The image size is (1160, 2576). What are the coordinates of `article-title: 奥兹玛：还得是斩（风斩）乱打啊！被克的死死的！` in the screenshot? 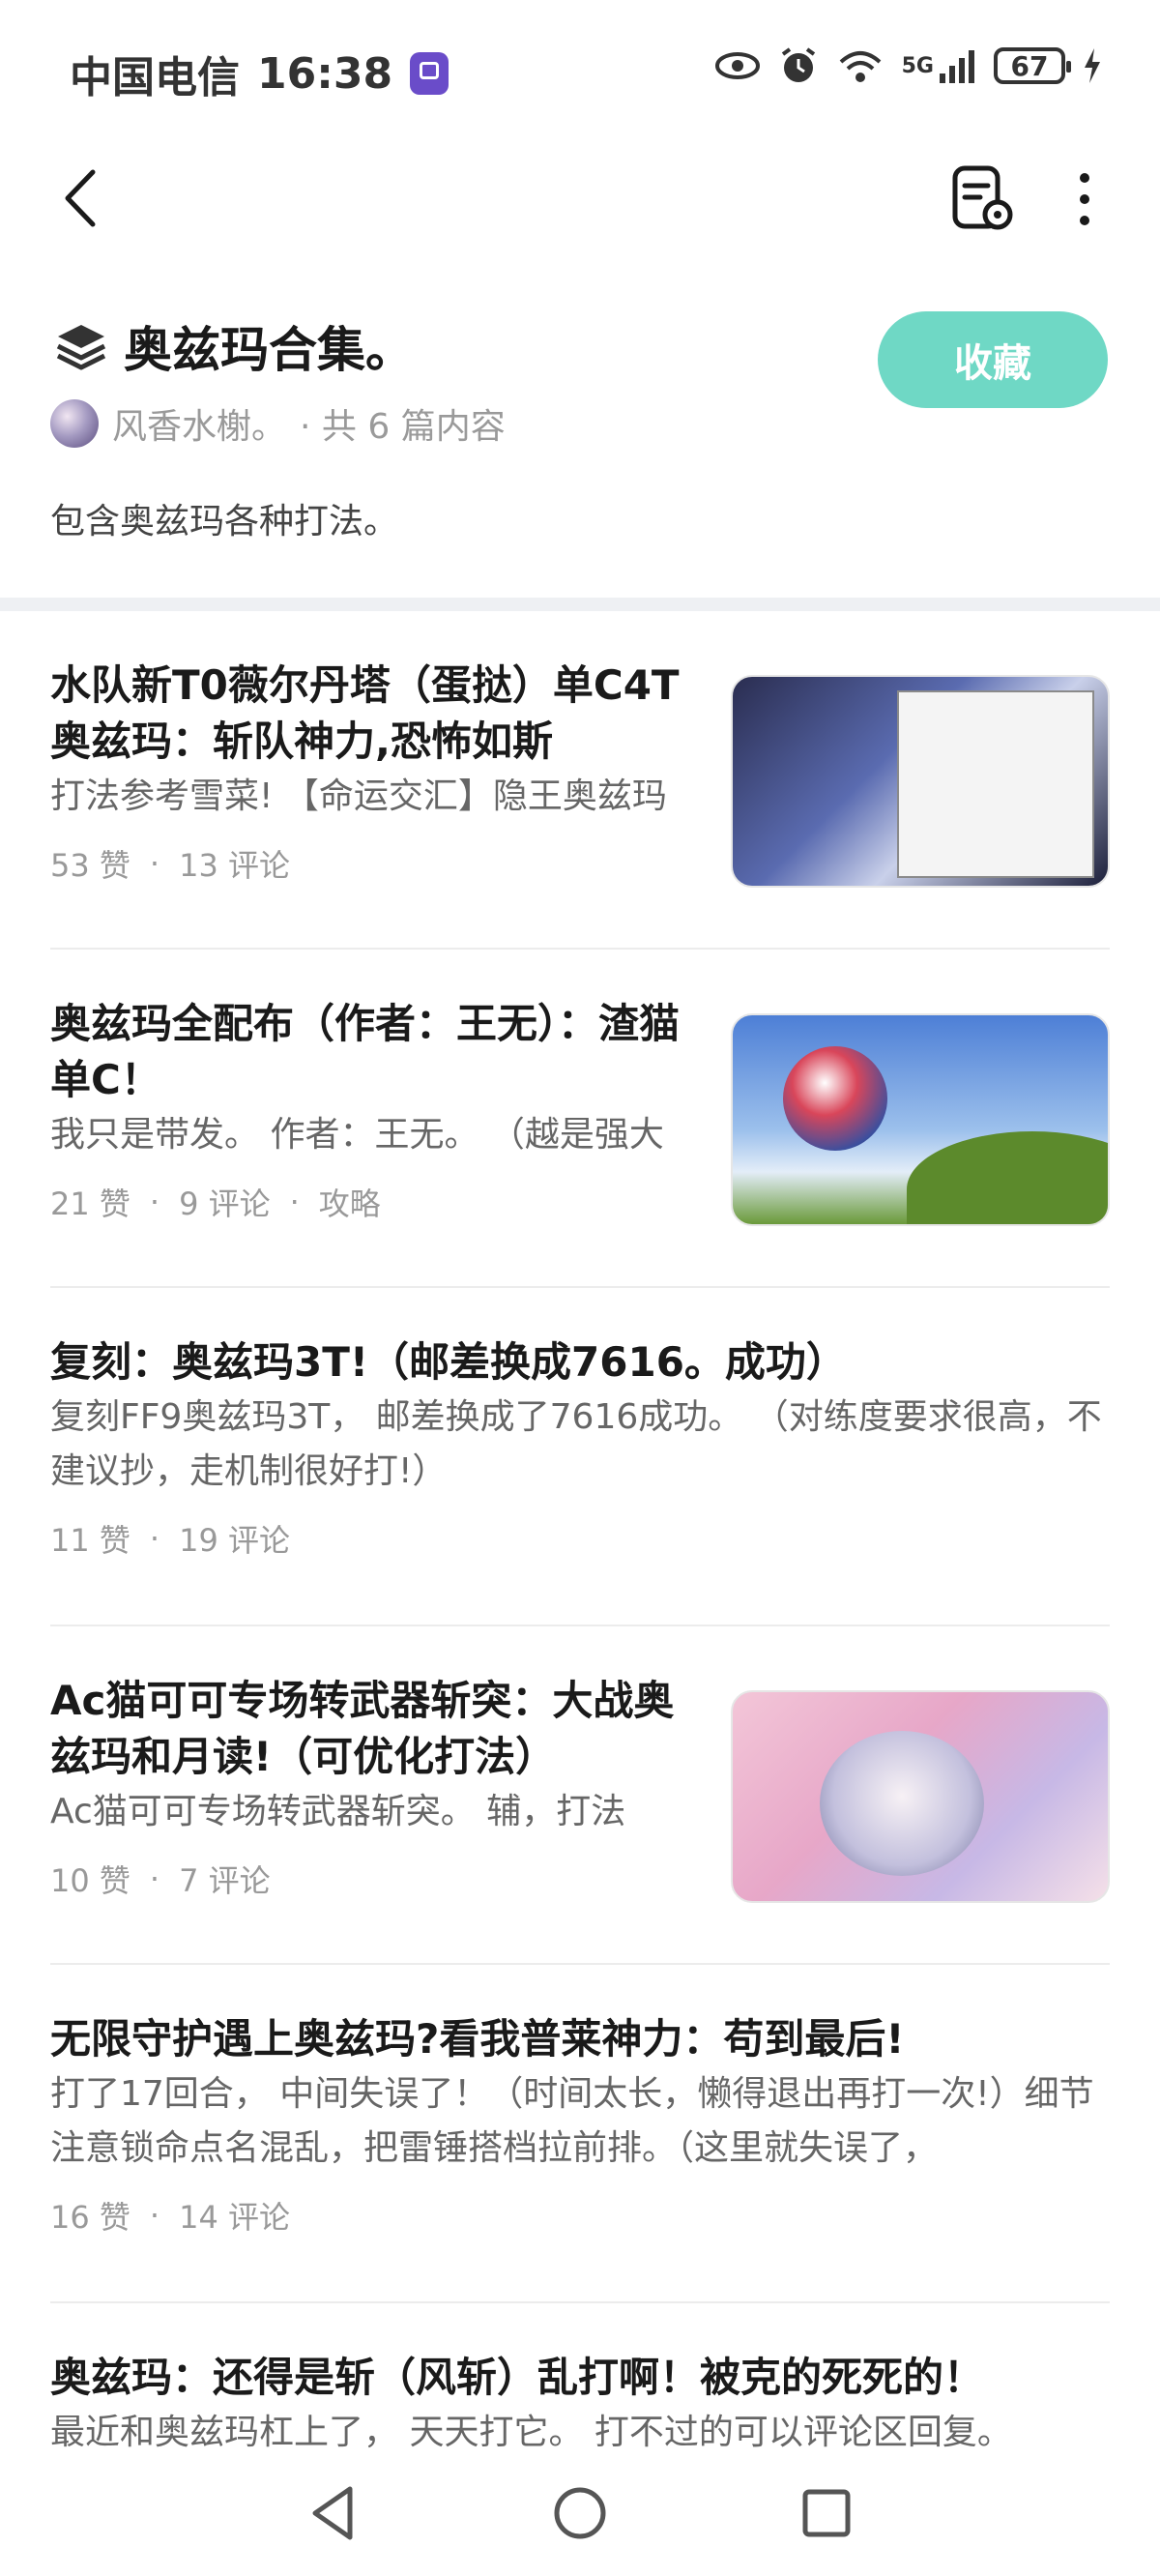 It's located at (518, 2377).